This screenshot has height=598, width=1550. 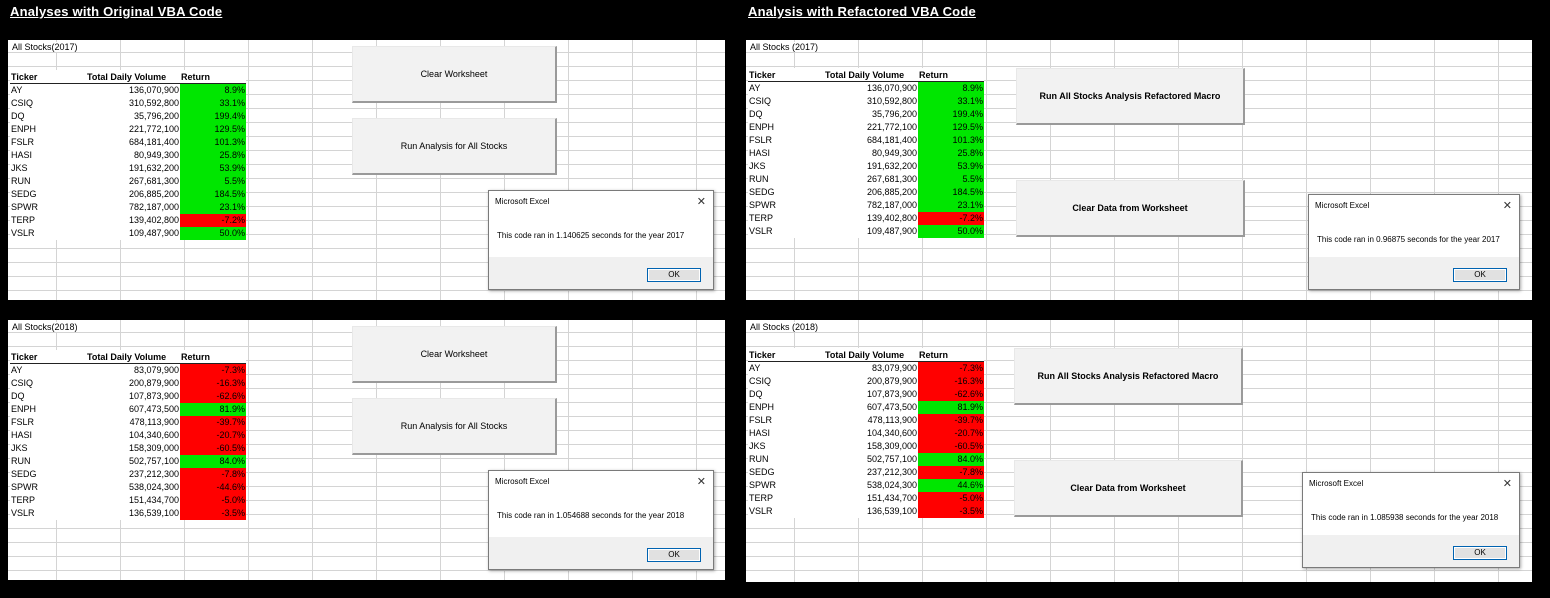 What do you see at coordinates (871, 381) in the screenshot?
I see `volume-cell: 200,879,900` at bounding box center [871, 381].